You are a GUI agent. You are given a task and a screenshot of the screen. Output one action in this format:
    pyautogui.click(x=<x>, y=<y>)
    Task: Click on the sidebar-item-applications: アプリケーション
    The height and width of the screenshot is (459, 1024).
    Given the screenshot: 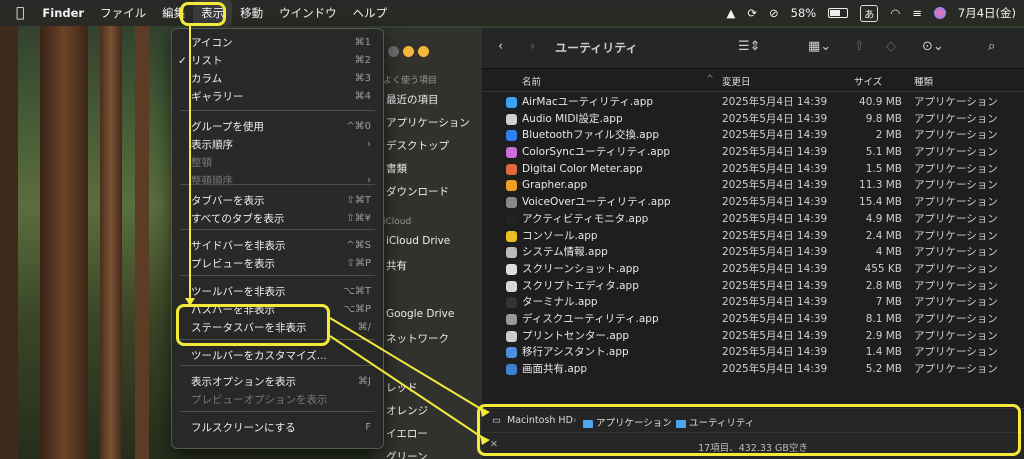 What is the action you would take?
    pyautogui.click(x=428, y=122)
    